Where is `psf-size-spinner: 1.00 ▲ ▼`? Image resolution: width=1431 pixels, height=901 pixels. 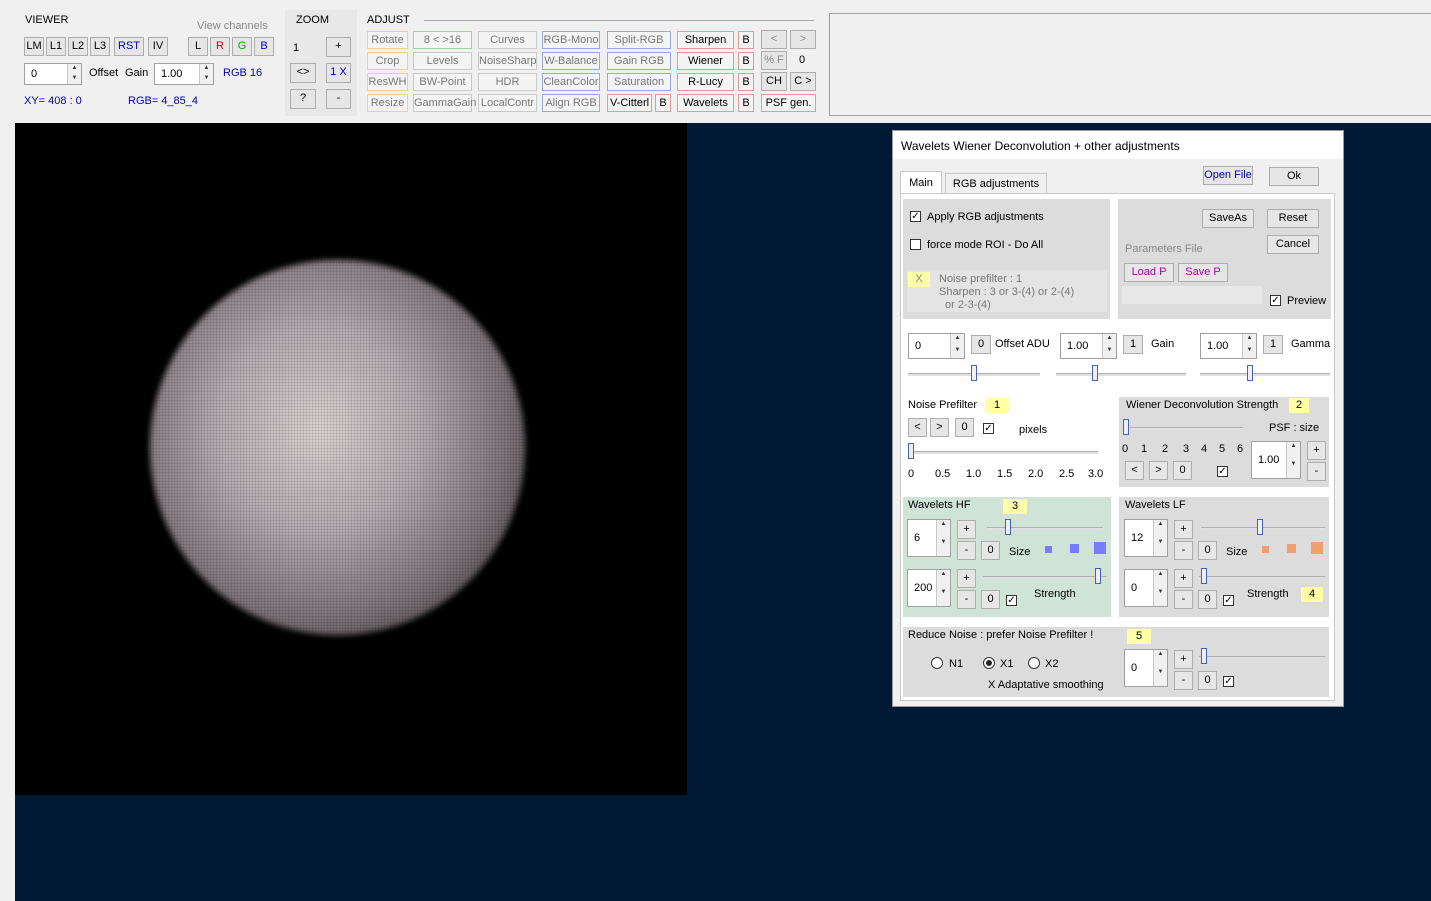 psf-size-spinner: 1.00 ▲ ▼ is located at coordinates (1276, 460).